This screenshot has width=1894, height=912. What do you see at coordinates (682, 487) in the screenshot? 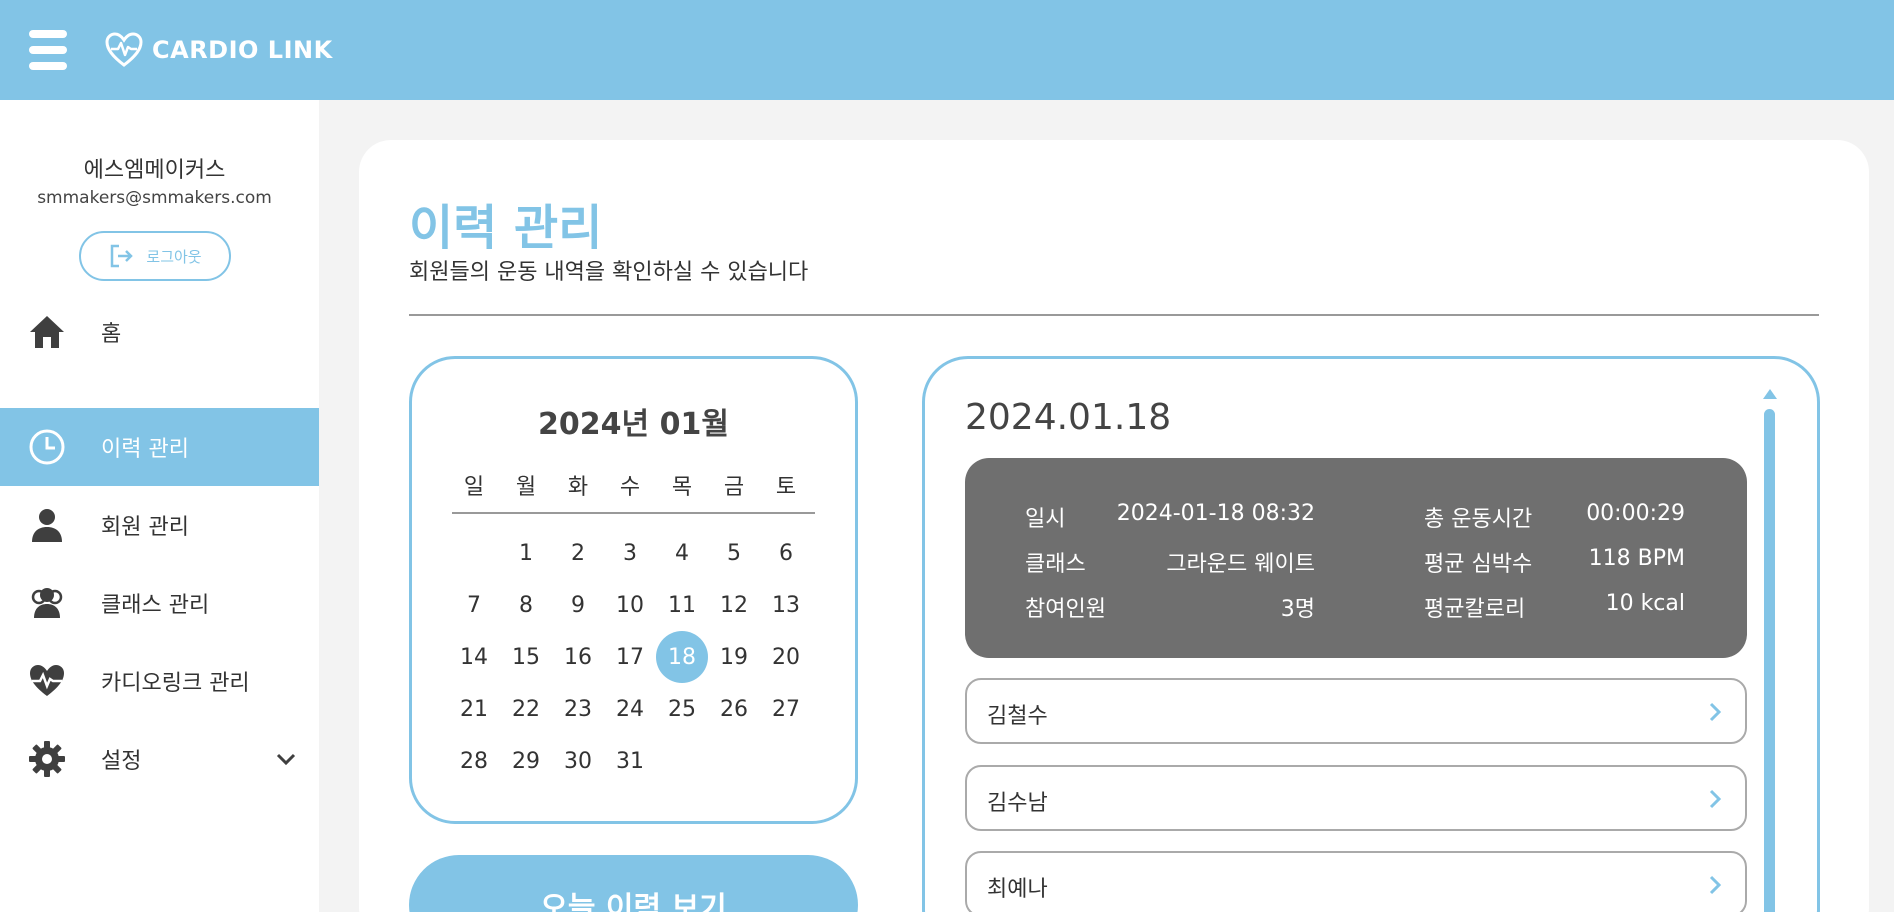
I see `weekday-label: 목` at bounding box center [682, 487].